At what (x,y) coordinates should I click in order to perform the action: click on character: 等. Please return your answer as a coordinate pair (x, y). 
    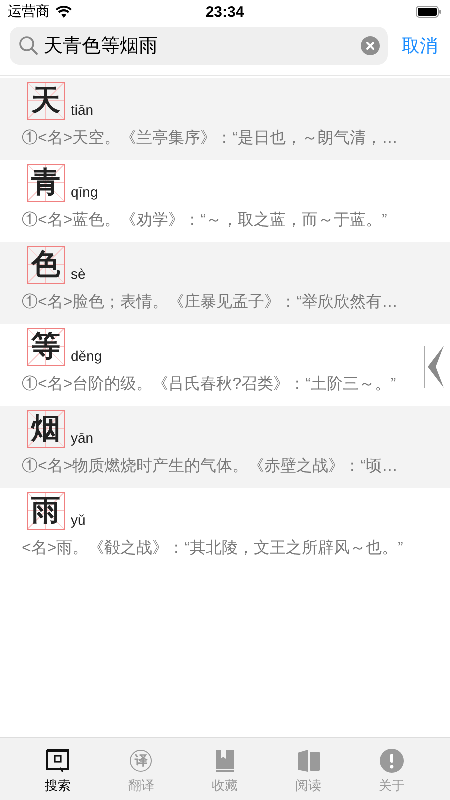
    Looking at the image, I should click on (46, 347).